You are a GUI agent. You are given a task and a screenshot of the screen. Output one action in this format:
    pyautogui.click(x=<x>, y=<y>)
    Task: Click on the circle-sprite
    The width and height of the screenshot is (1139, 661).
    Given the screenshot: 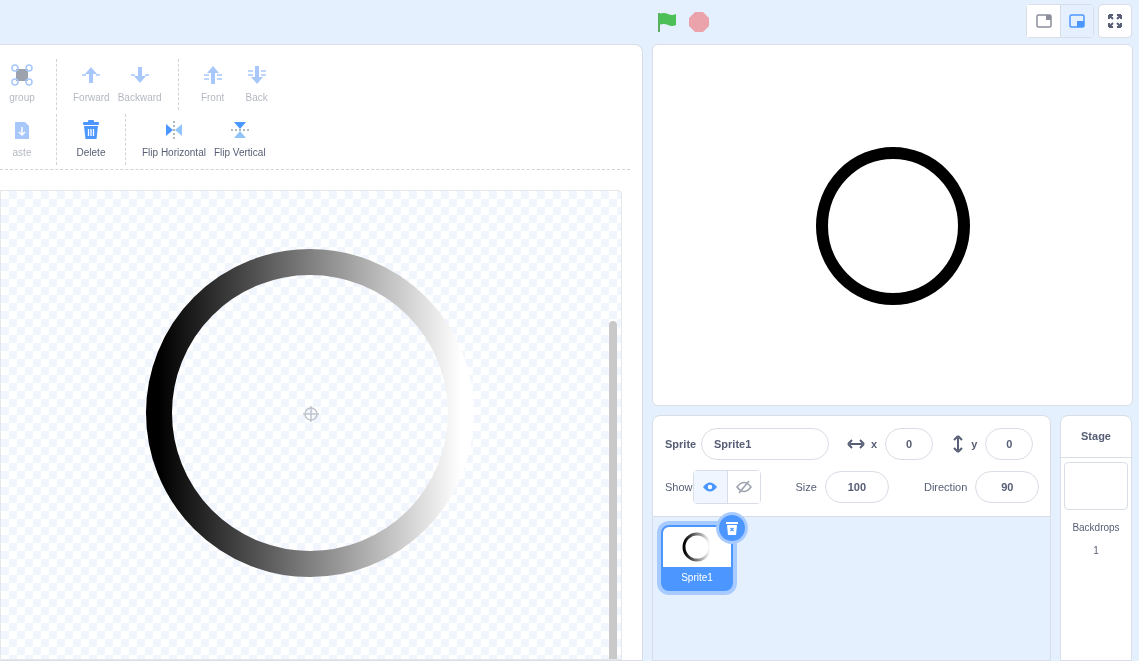 What is the action you would take?
    pyautogui.click(x=893, y=226)
    